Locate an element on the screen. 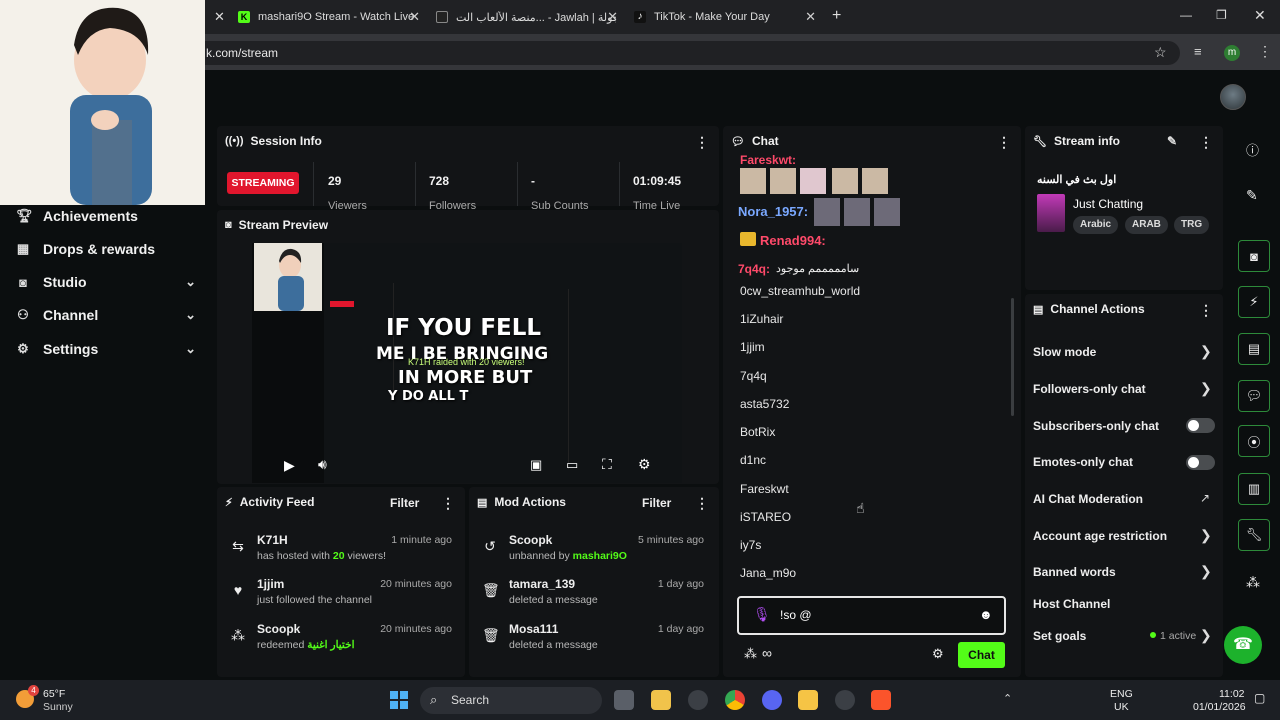  chat-username: Nora_1957: is located at coordinates (773, 211).